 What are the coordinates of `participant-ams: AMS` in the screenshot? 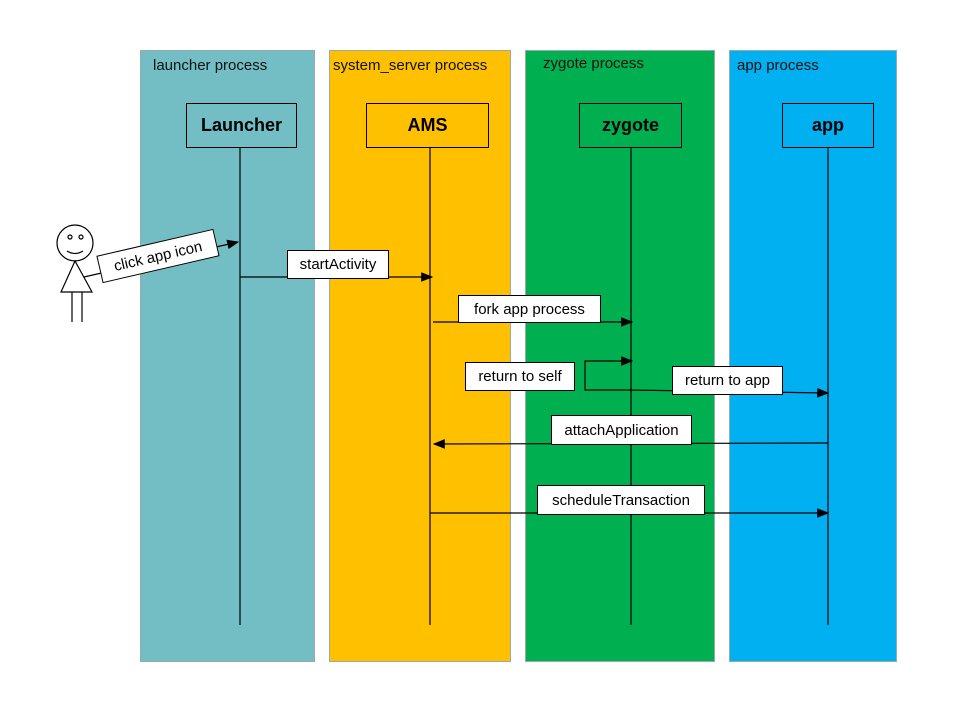 It's located at (427, 125).